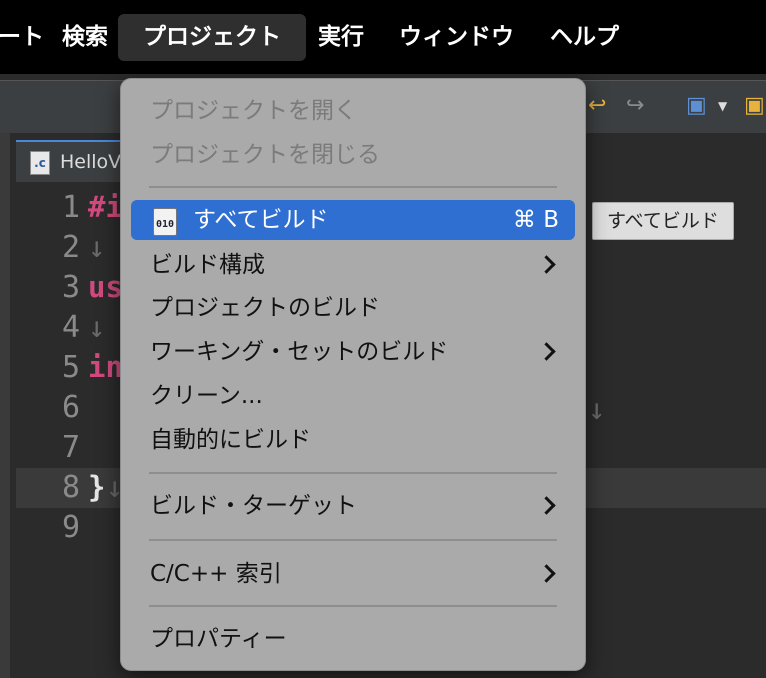 Image resolution: width=766 pixels, height=678 pixels. What do you see at coordinates (97, 487) in the screenshot?
I see `code-line-8-brace: }` at bounding box center [97, 487].